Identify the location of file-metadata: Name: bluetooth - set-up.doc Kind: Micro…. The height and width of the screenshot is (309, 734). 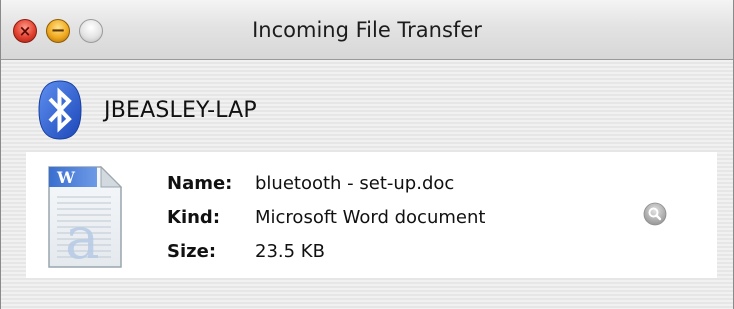
(326, 217).